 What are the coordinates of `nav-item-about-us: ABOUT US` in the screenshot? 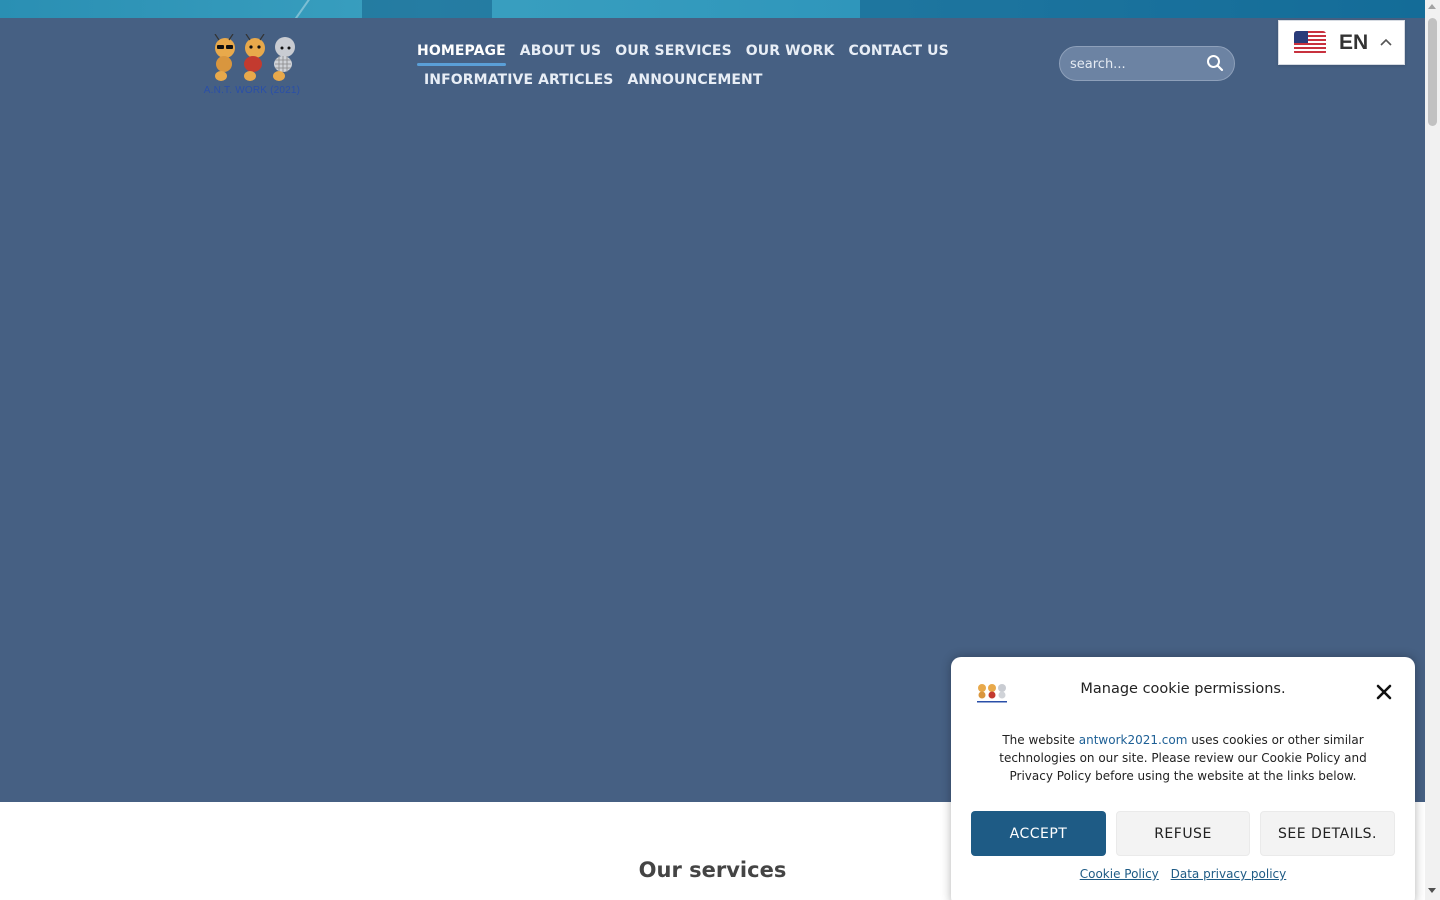 It's located at (560, 51).